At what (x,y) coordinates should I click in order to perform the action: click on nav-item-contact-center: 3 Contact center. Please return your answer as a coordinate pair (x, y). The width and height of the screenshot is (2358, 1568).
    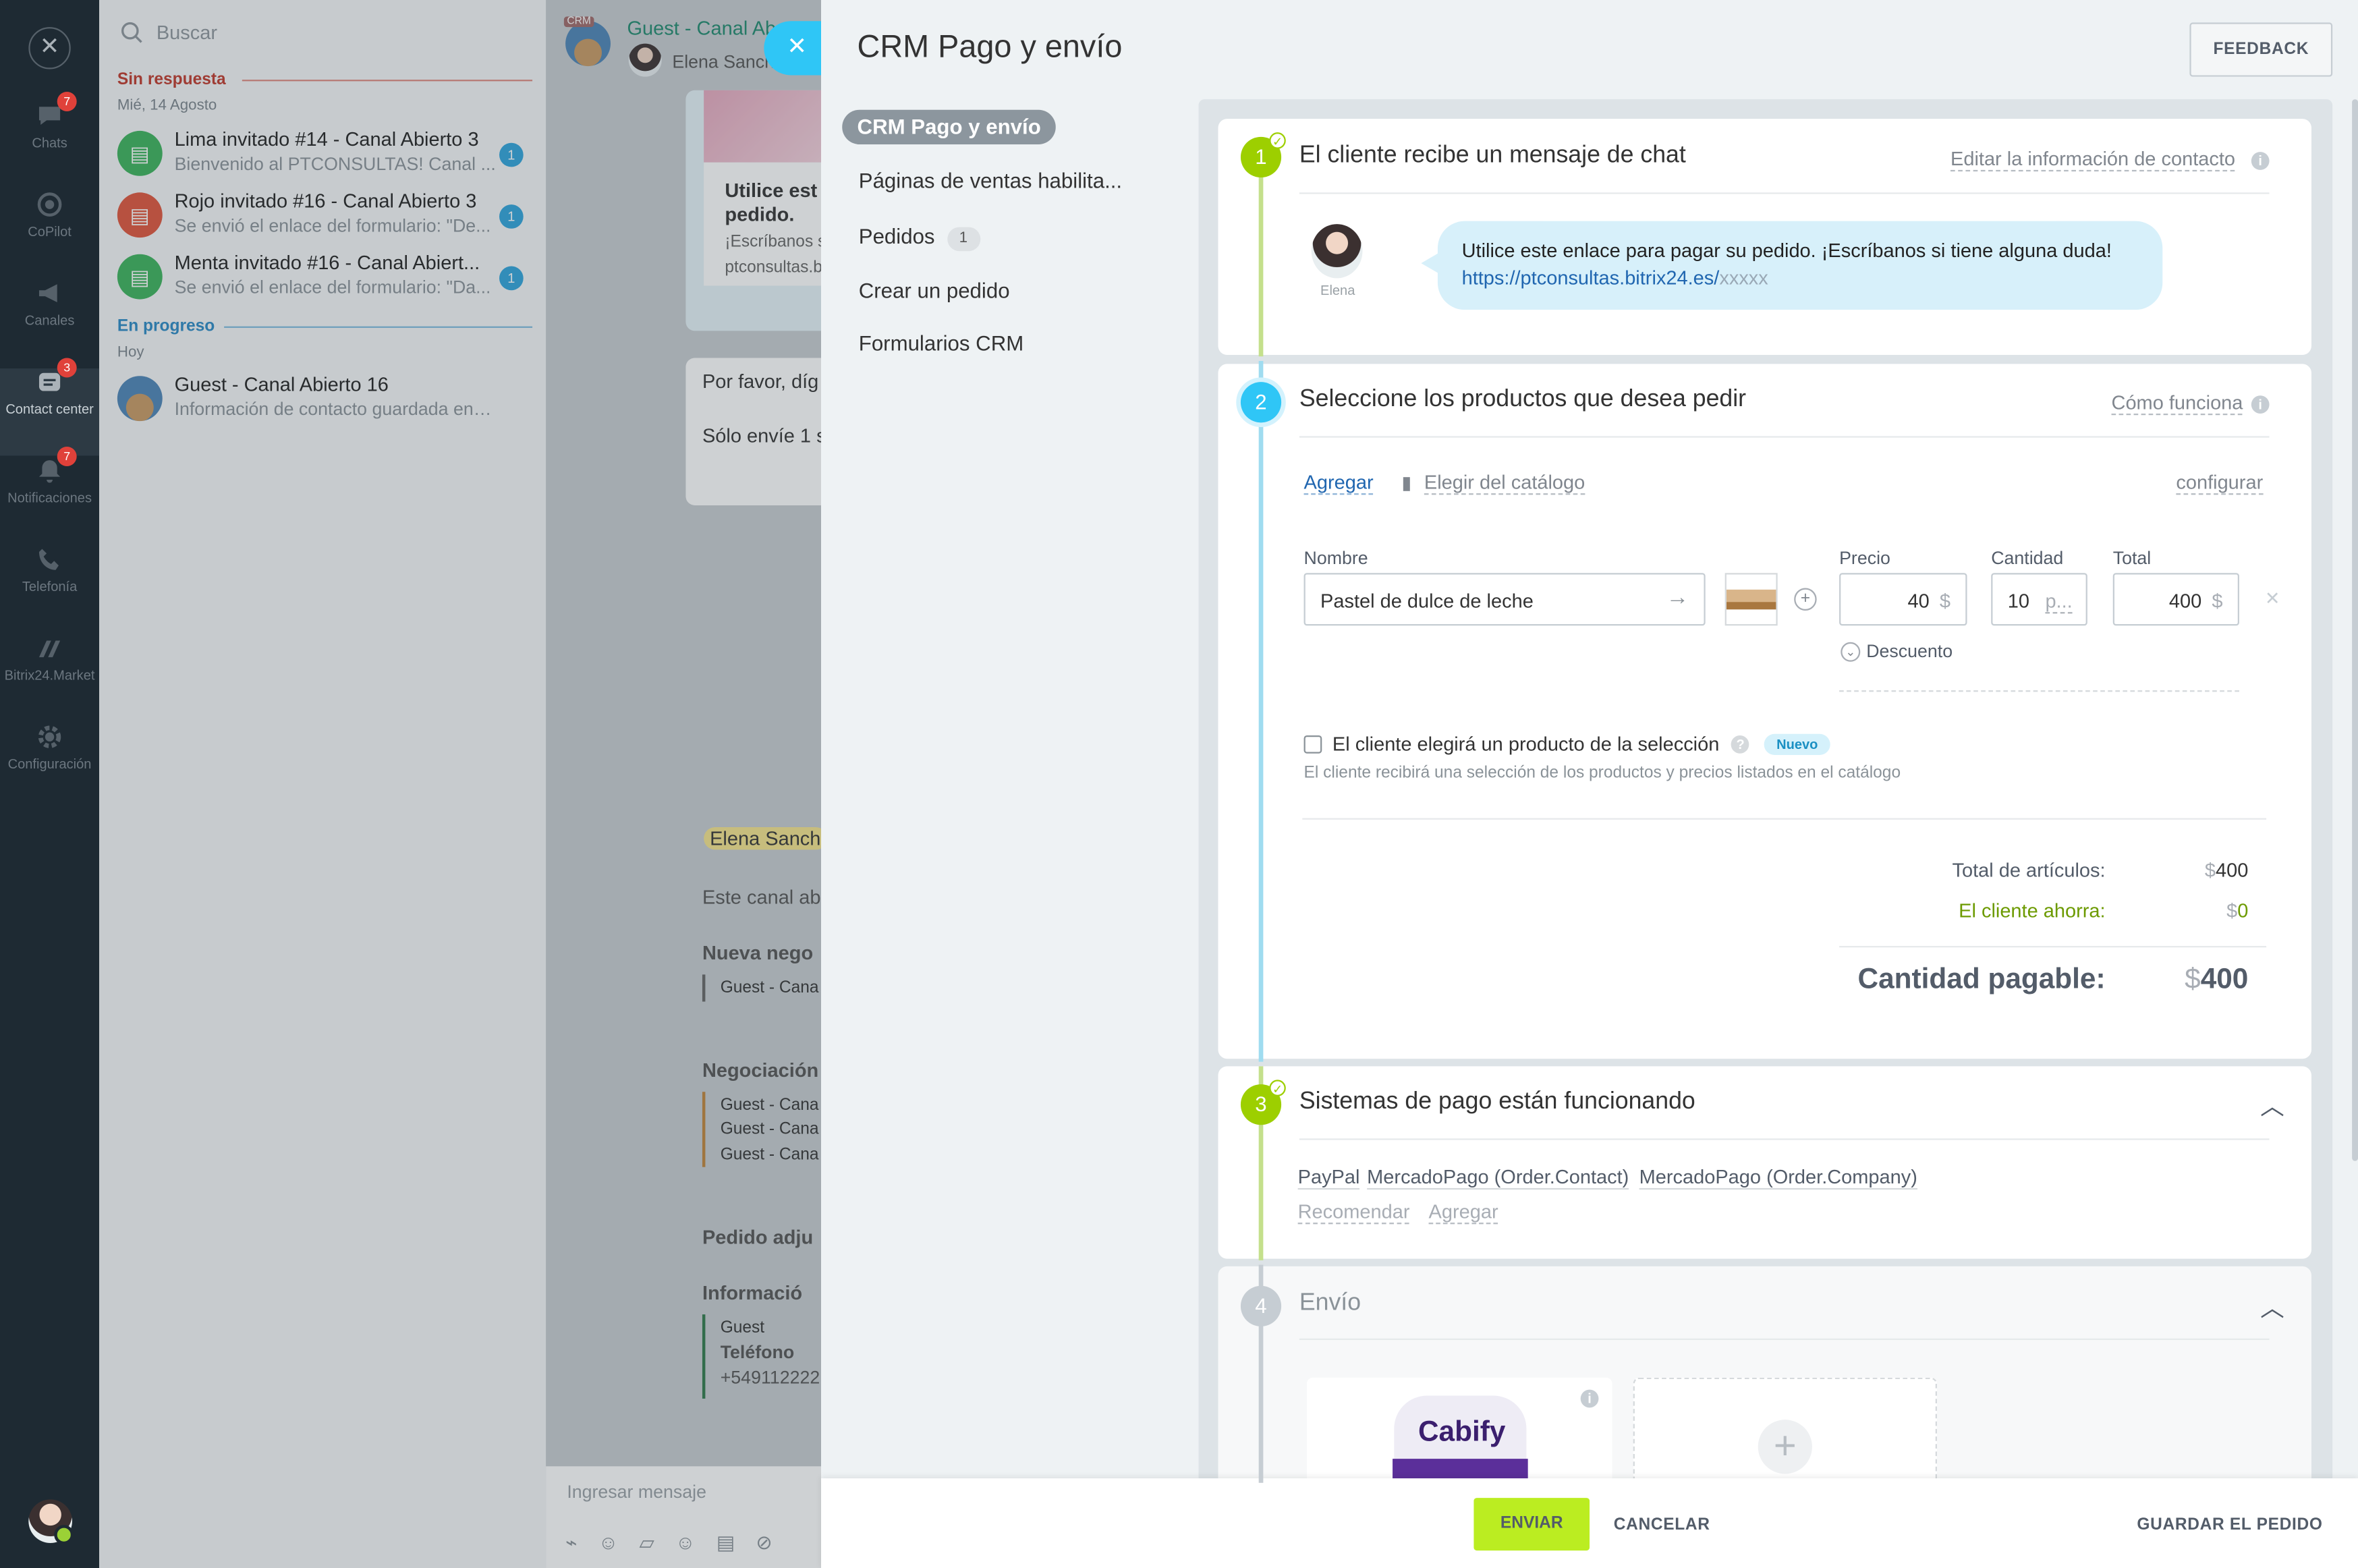
    Looking at the image, I should click on (50, 407).